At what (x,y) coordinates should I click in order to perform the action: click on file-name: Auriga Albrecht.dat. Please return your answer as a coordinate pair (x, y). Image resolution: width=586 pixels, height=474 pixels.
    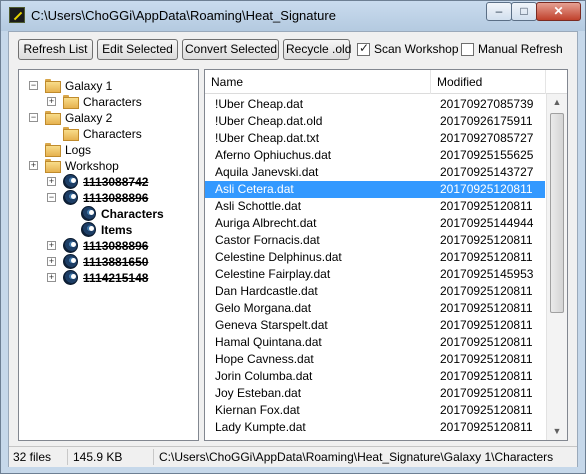
    Looking at the image, I should click on (266, 223).